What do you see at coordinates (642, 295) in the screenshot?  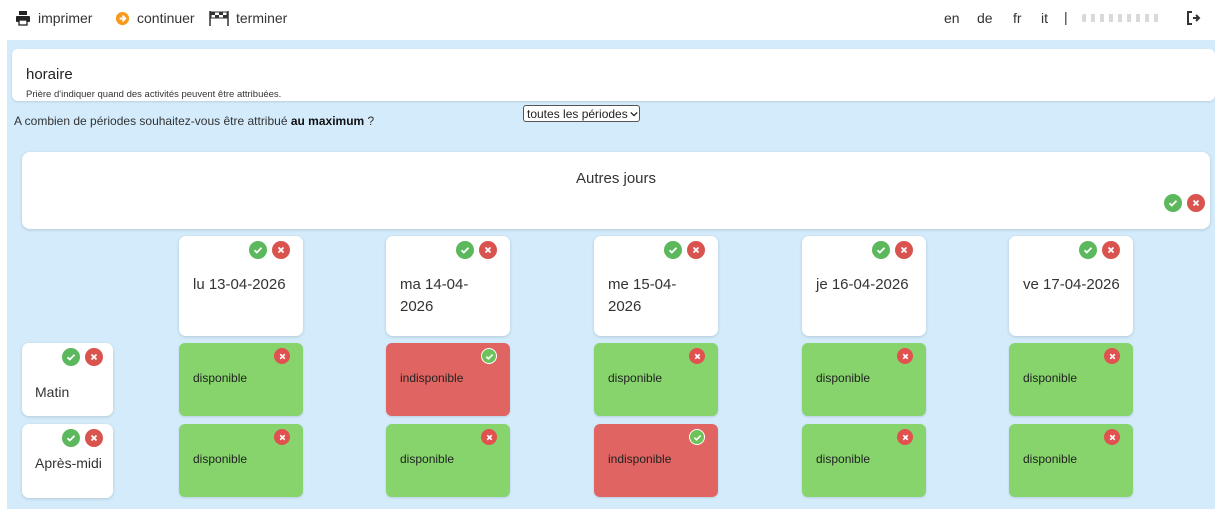 I see `day-label: me 15-04-2026` at bounding box center [642, 295].